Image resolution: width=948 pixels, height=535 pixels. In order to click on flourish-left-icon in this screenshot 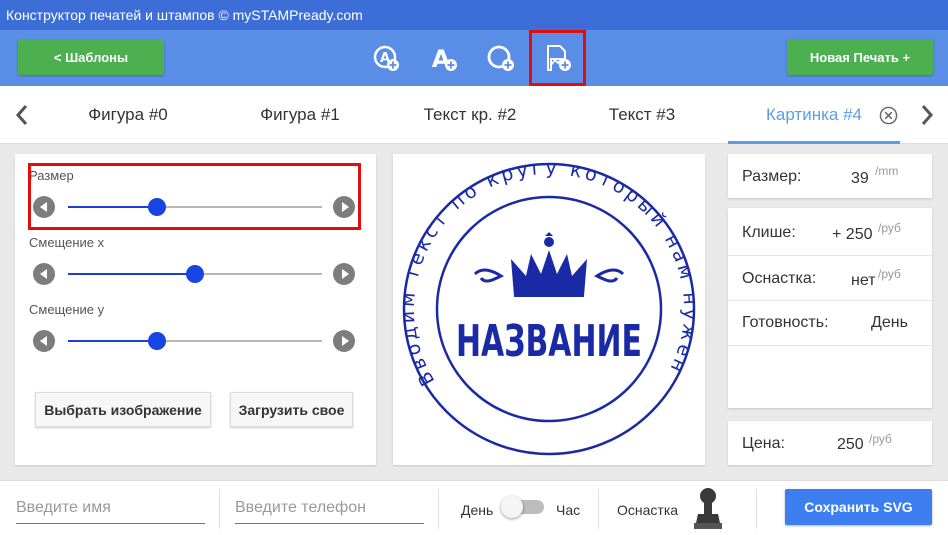, I will do `click(488, 275)`.